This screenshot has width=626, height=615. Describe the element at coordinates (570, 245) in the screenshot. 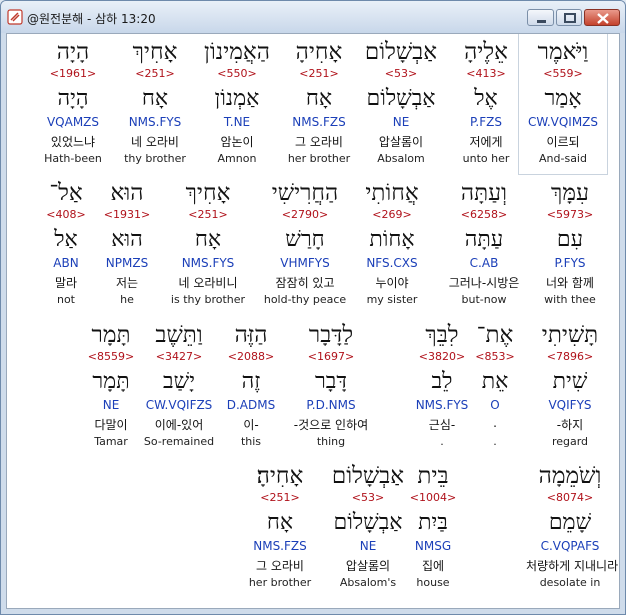

I see `word-cell: עִמָּךְ <5973> עִם P.FYS 너와 함께 with thee` at that location.